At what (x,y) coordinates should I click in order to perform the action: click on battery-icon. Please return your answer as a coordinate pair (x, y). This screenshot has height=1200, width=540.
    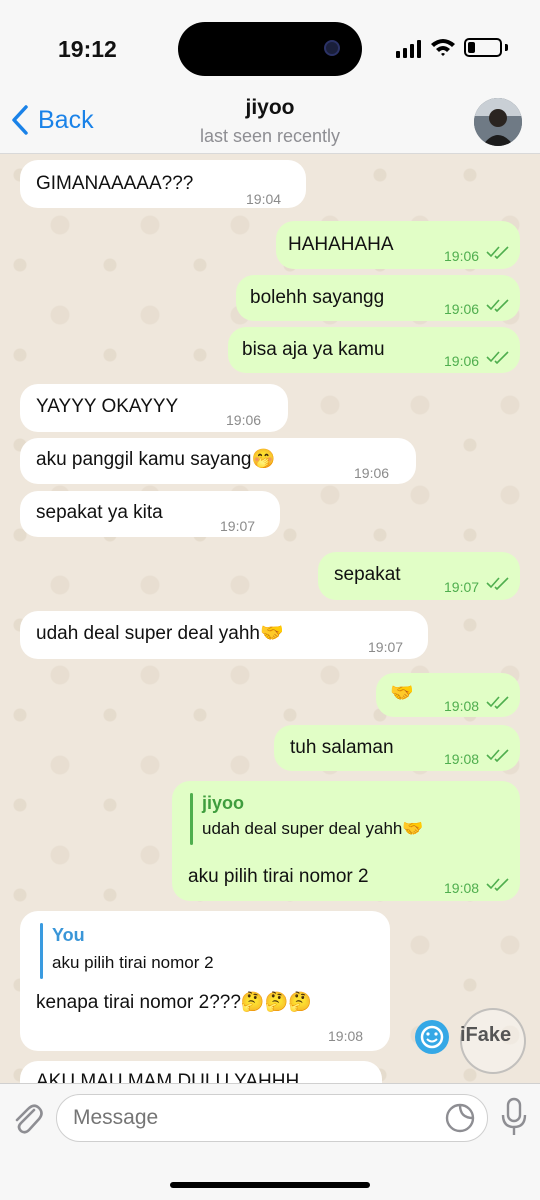
    Looking at the image, I should click on (483, 47).